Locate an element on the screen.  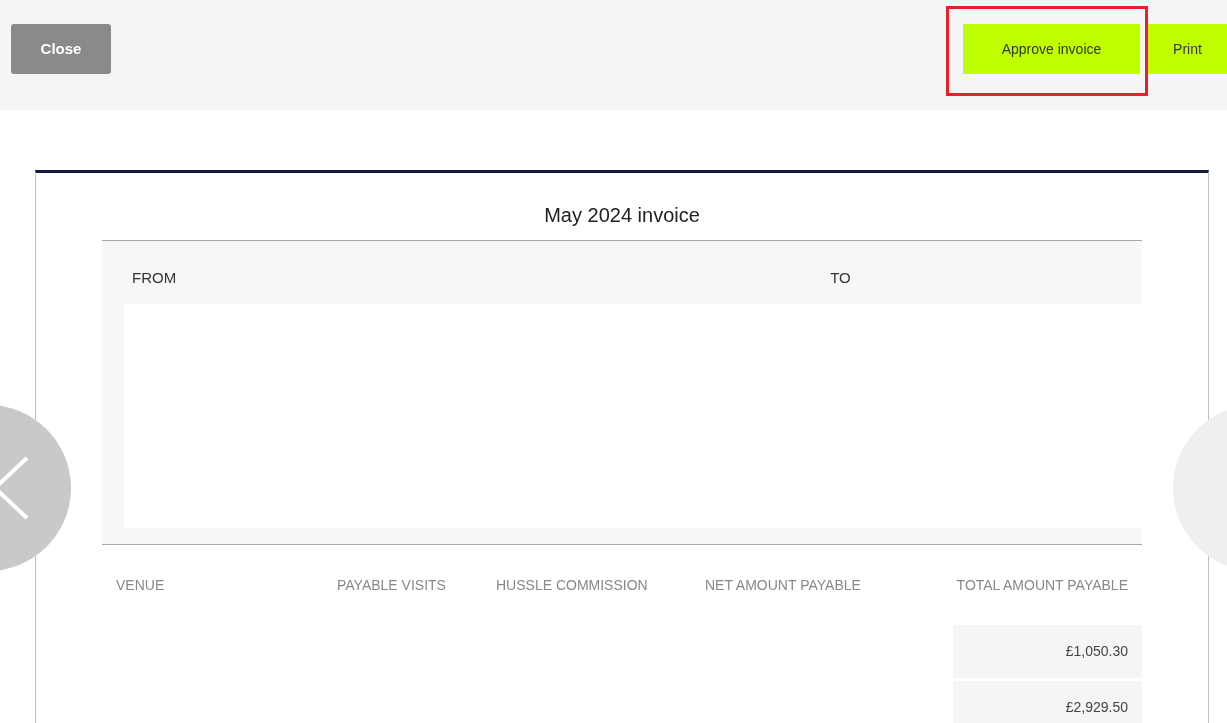
to-label: TO is located at coordinates (840, 278).